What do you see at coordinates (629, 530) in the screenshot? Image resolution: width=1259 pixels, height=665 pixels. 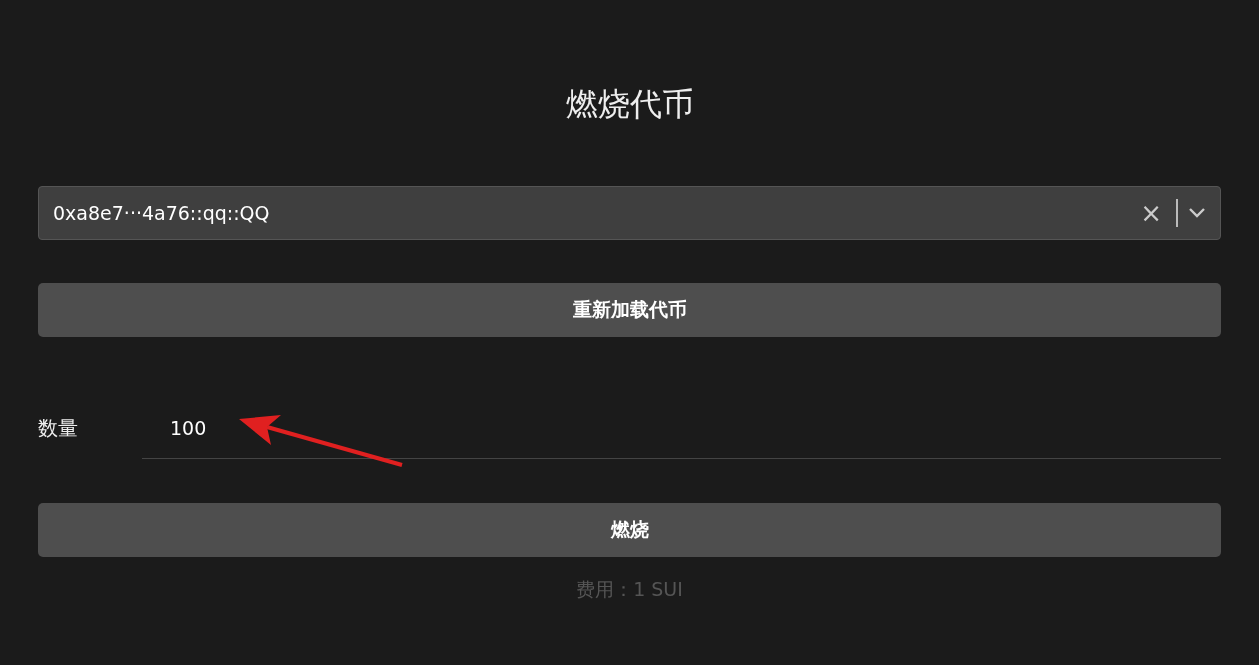 I see `burn-button: 燃烧` at bounding box center [629, 530].